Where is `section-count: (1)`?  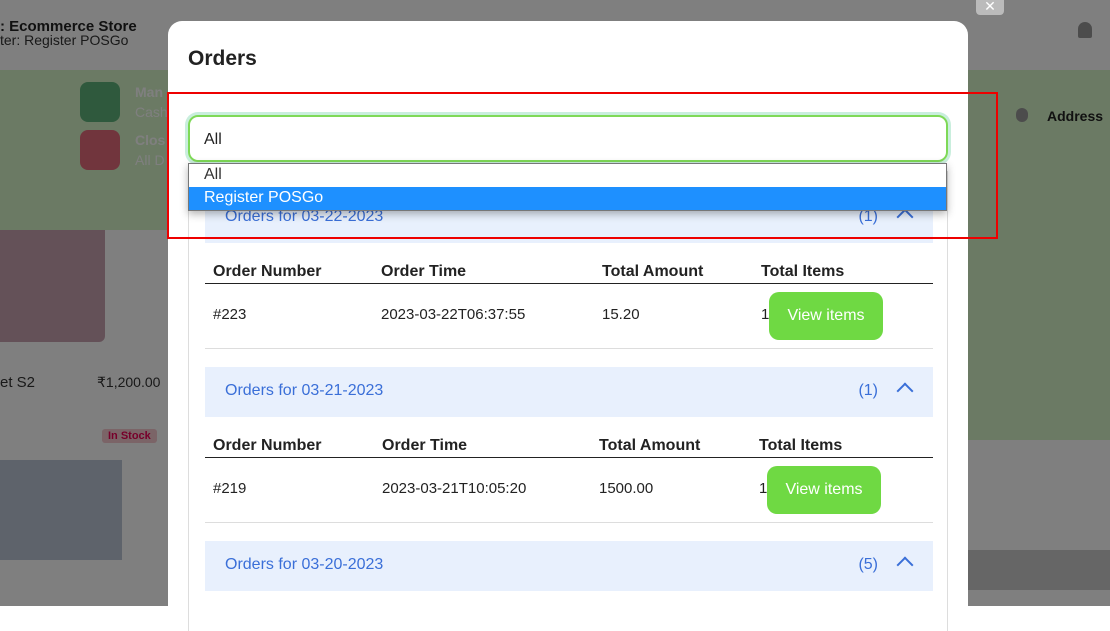 section-count: (1) is located at coordinates (868, 390).